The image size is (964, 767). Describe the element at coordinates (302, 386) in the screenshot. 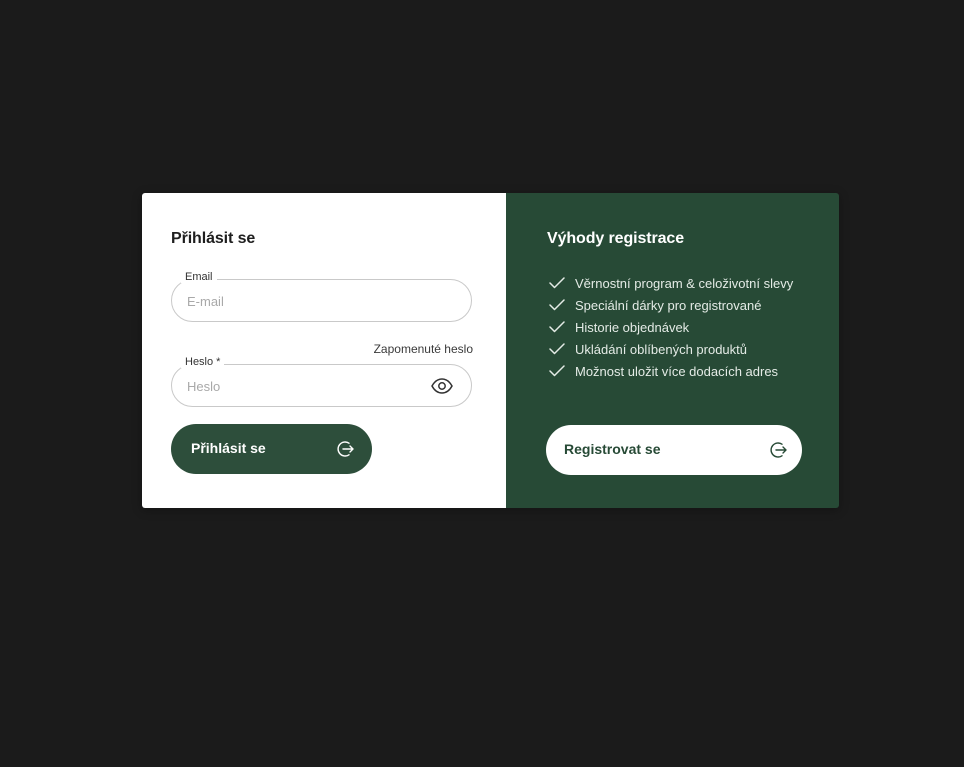

I see `password-input` at that location.